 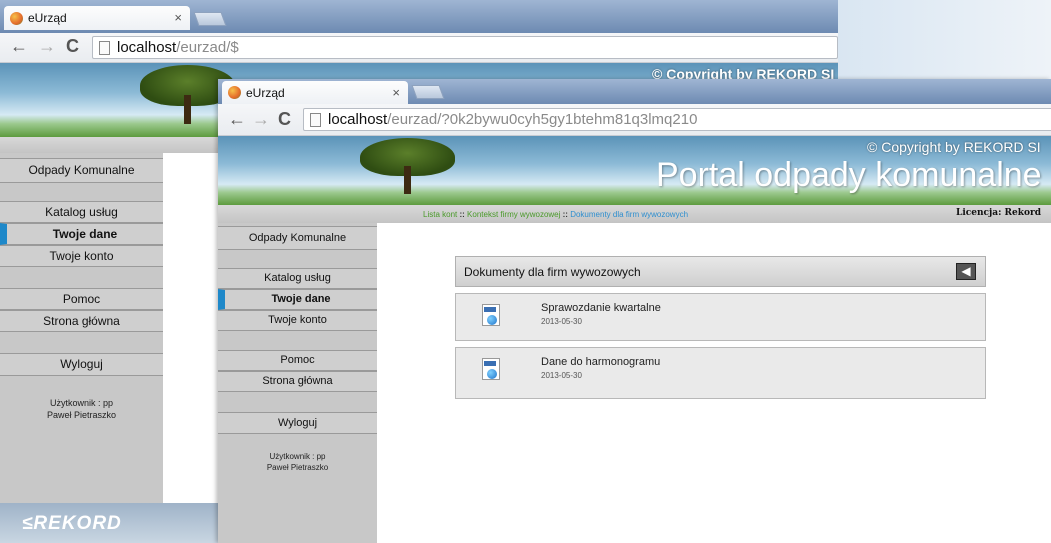 What do you see at coordinates (440, 214) in the screenshot?
I see `breadcrumb-lista-kont: Lista kont` at bounding box center [440, 214].